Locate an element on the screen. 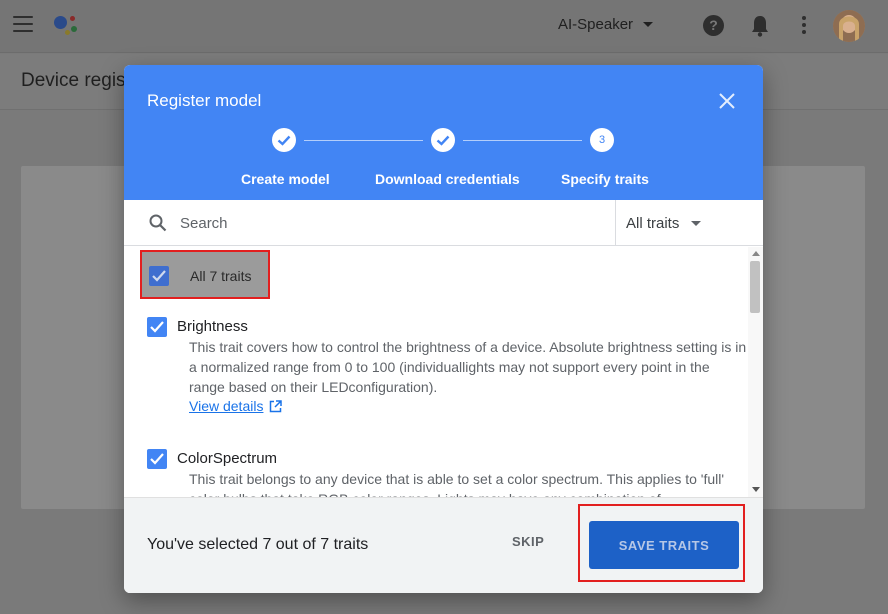 The image size is (888, 614). select-all-label: All 7 traits is located at coordinates (221, 276).